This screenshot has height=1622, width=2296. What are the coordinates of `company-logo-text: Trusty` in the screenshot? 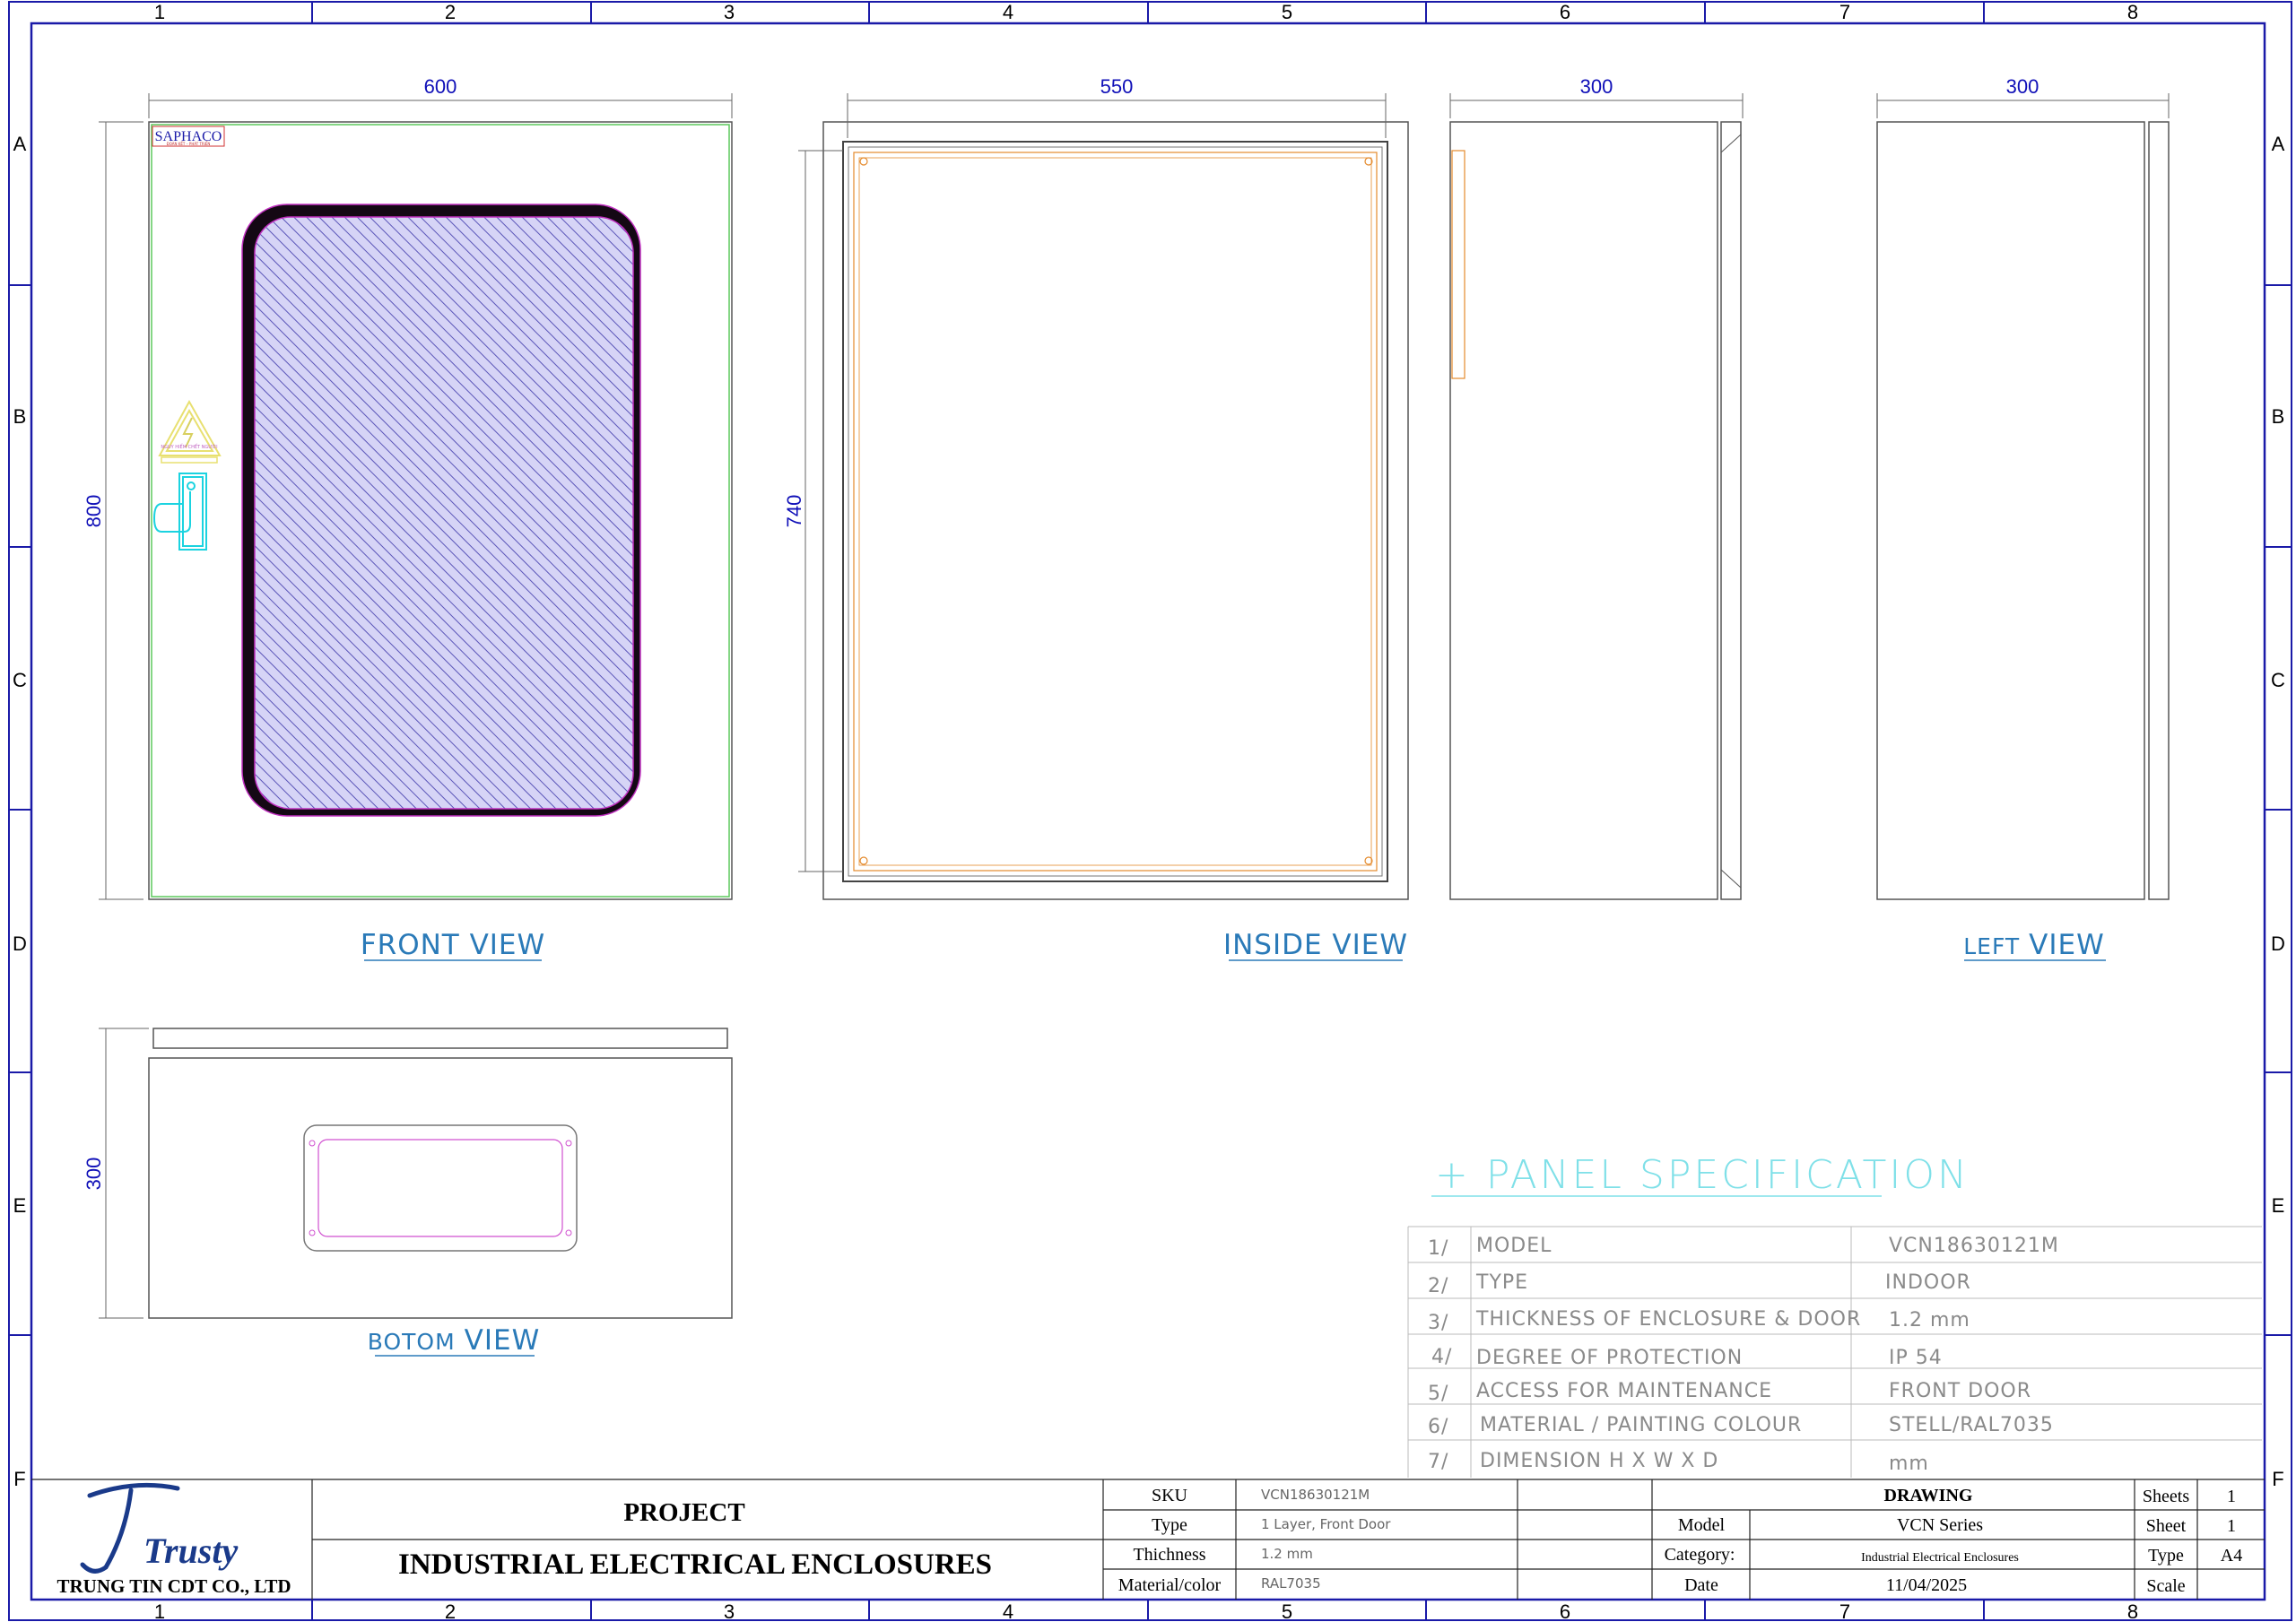 It's located at (191, 1551).